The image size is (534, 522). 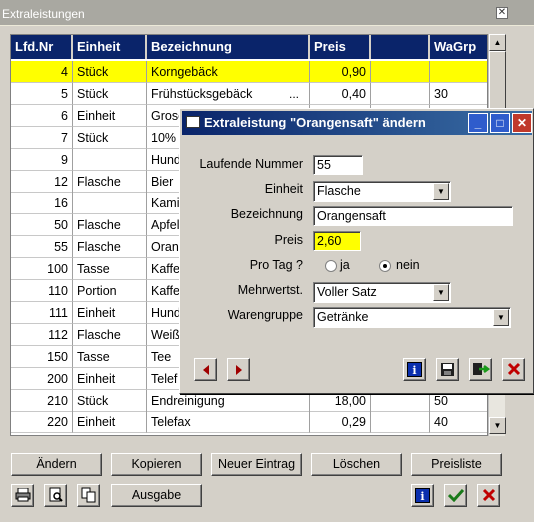 I want to click on einheit-select: Flasche ▼, so click(x=382, y=191).